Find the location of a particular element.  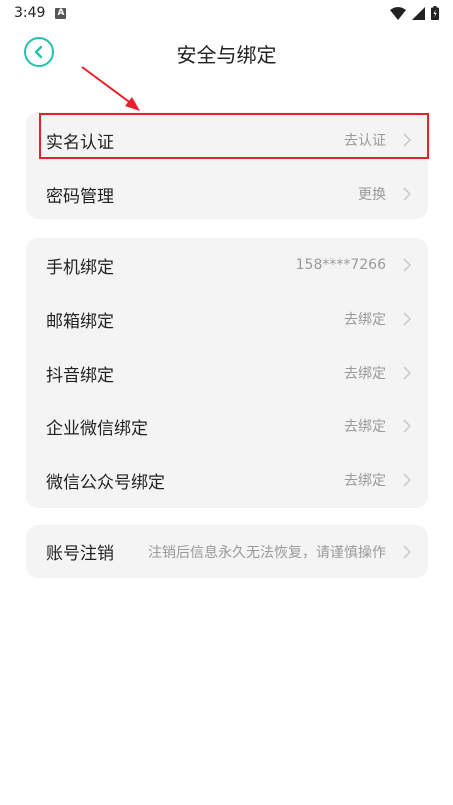

row-value: 去认证 is located at coordinates (365, 141).